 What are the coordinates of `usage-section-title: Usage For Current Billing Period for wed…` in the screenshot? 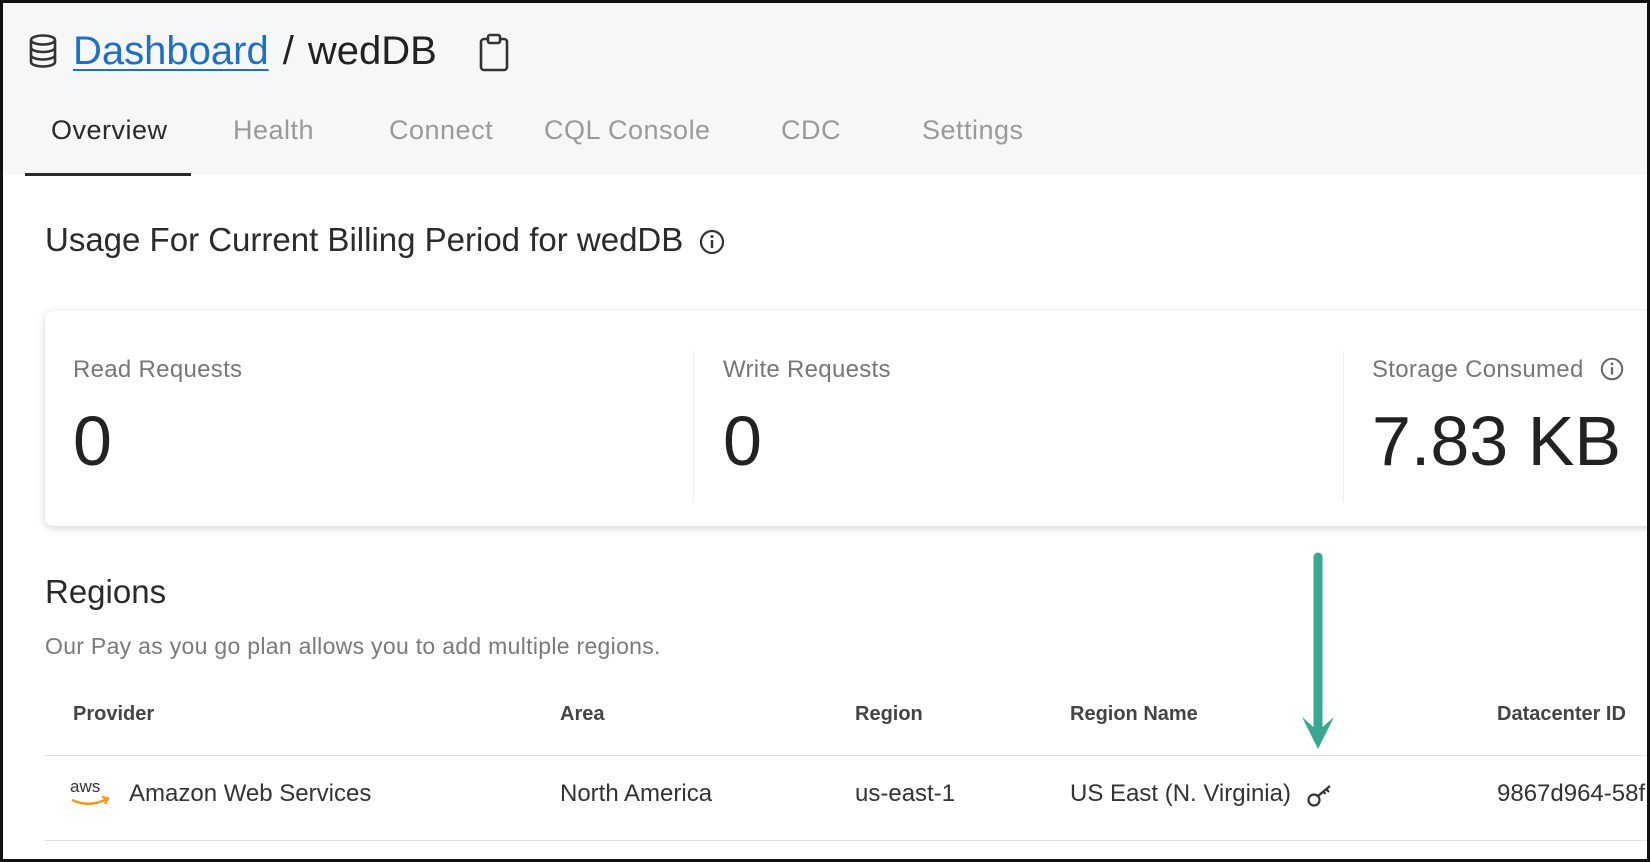 It's located at (385, 240).